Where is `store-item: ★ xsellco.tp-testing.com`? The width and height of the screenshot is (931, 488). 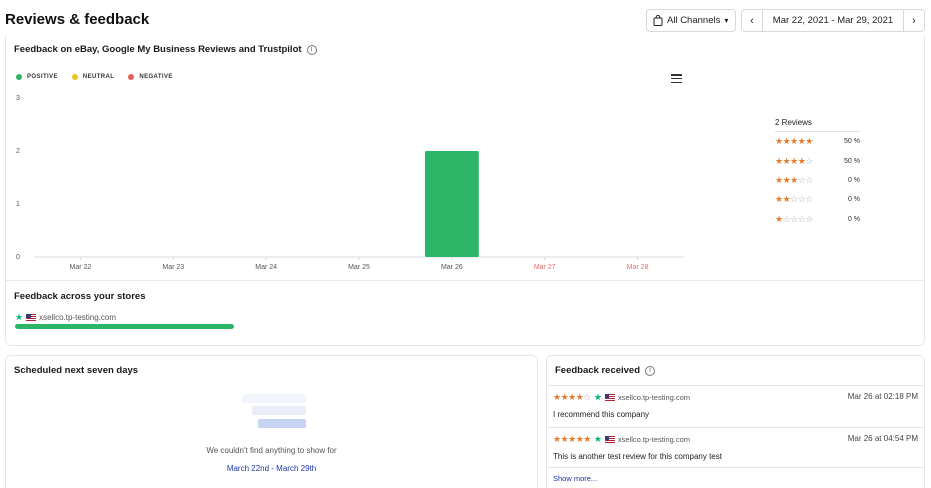 store-item: ★ xsellco.tp-testing.com is located at coordinates (65, 317).